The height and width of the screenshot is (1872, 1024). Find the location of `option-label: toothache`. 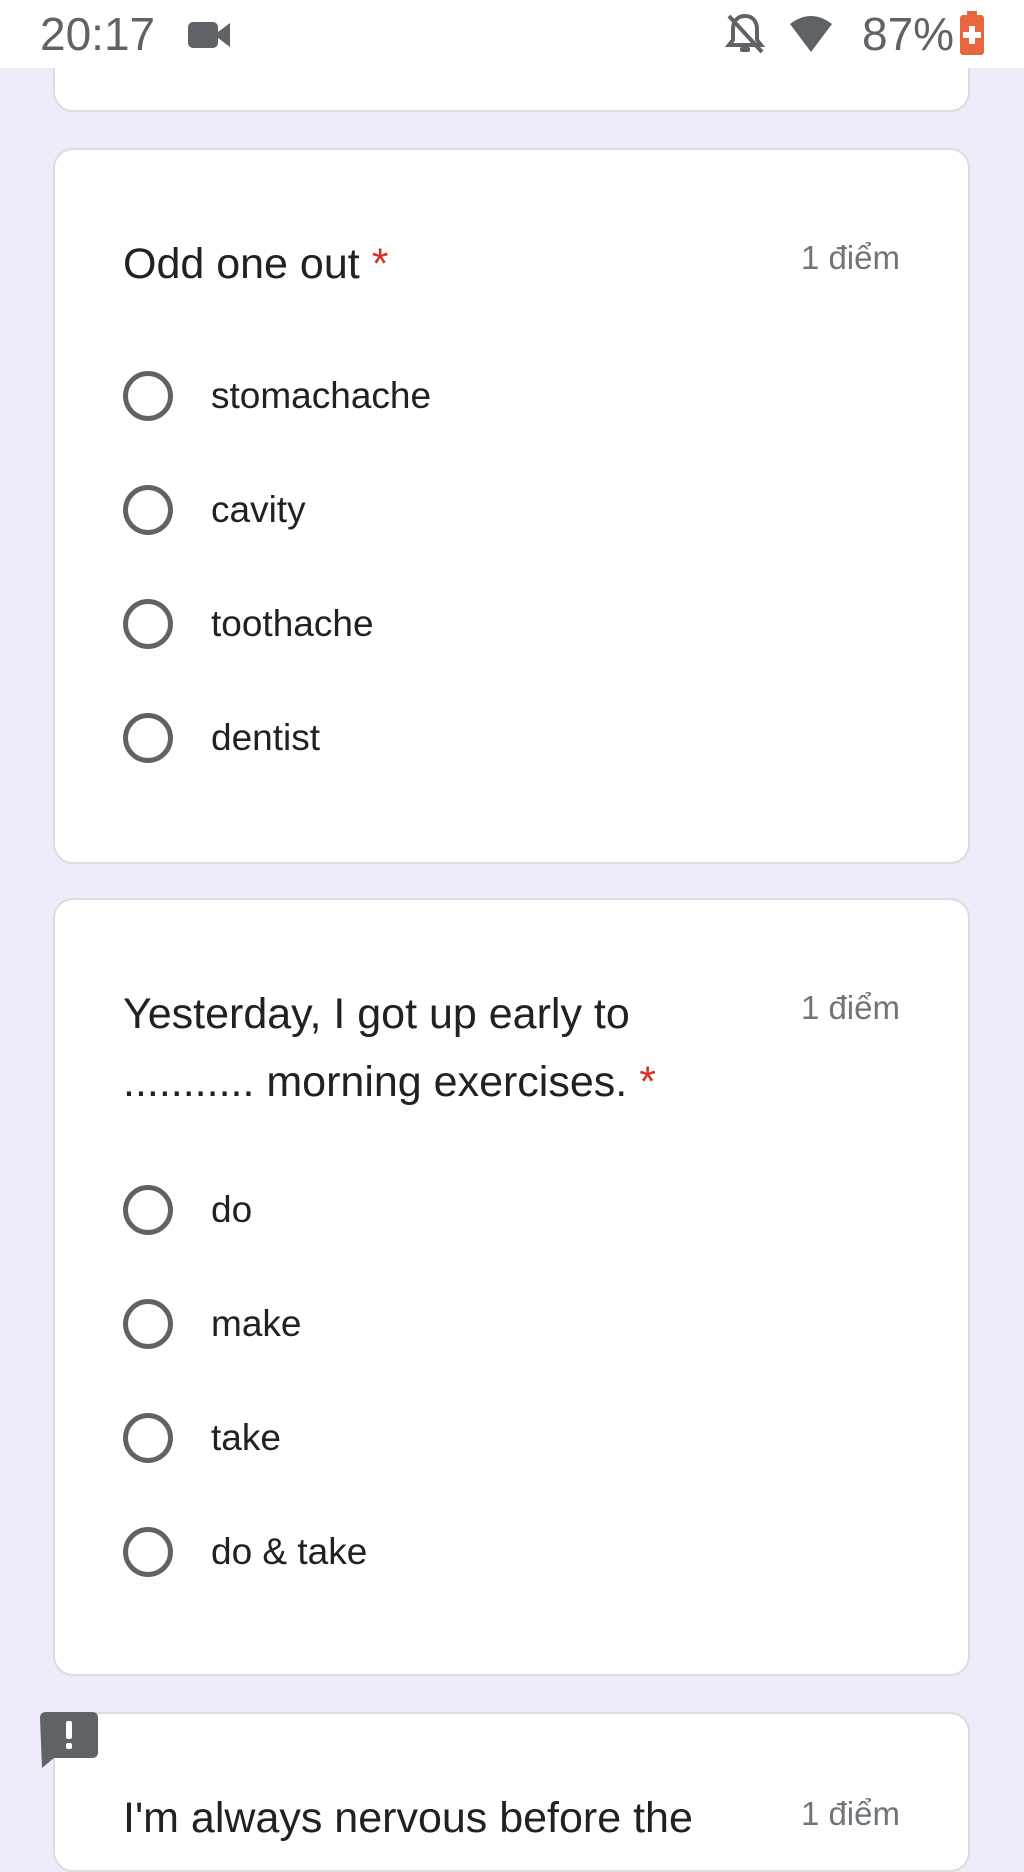

option-label: toothache is located at coordinates (292, 623).